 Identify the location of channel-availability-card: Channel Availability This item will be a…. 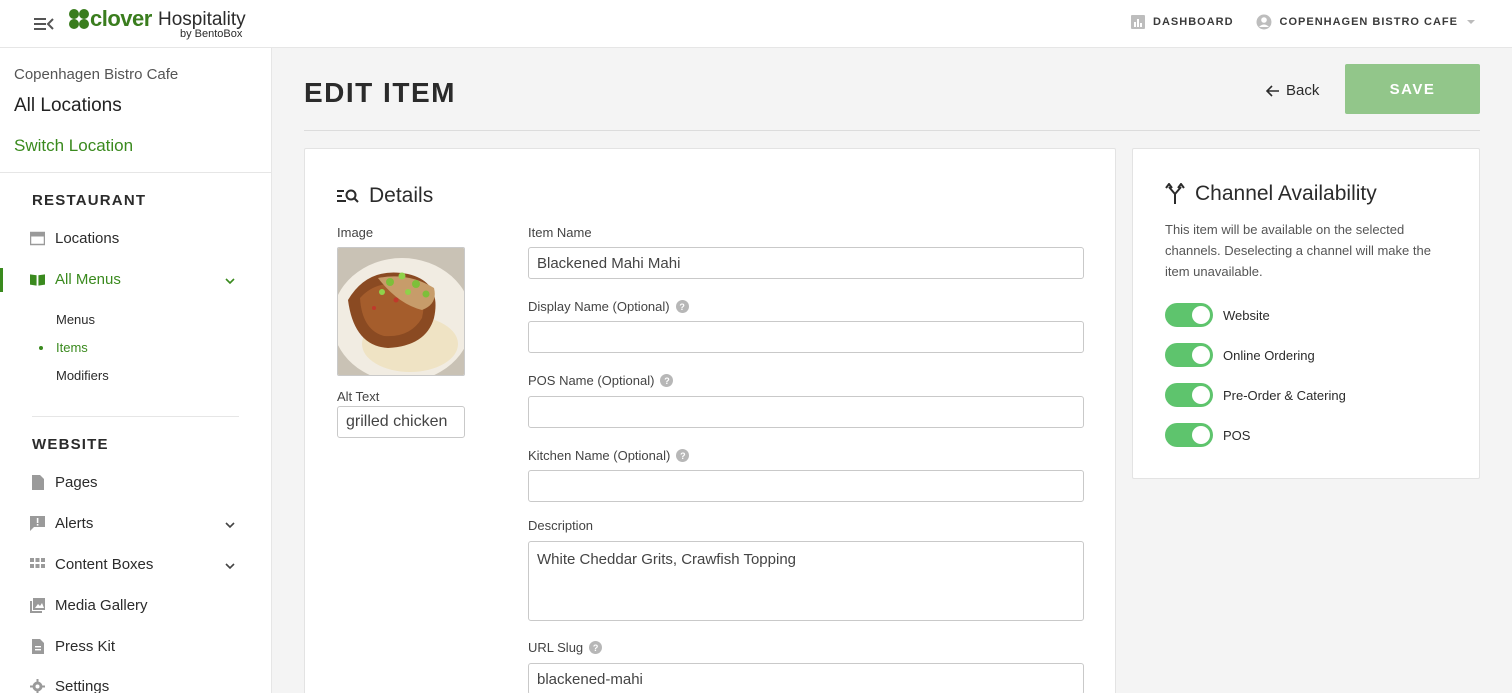
(1306, 313).